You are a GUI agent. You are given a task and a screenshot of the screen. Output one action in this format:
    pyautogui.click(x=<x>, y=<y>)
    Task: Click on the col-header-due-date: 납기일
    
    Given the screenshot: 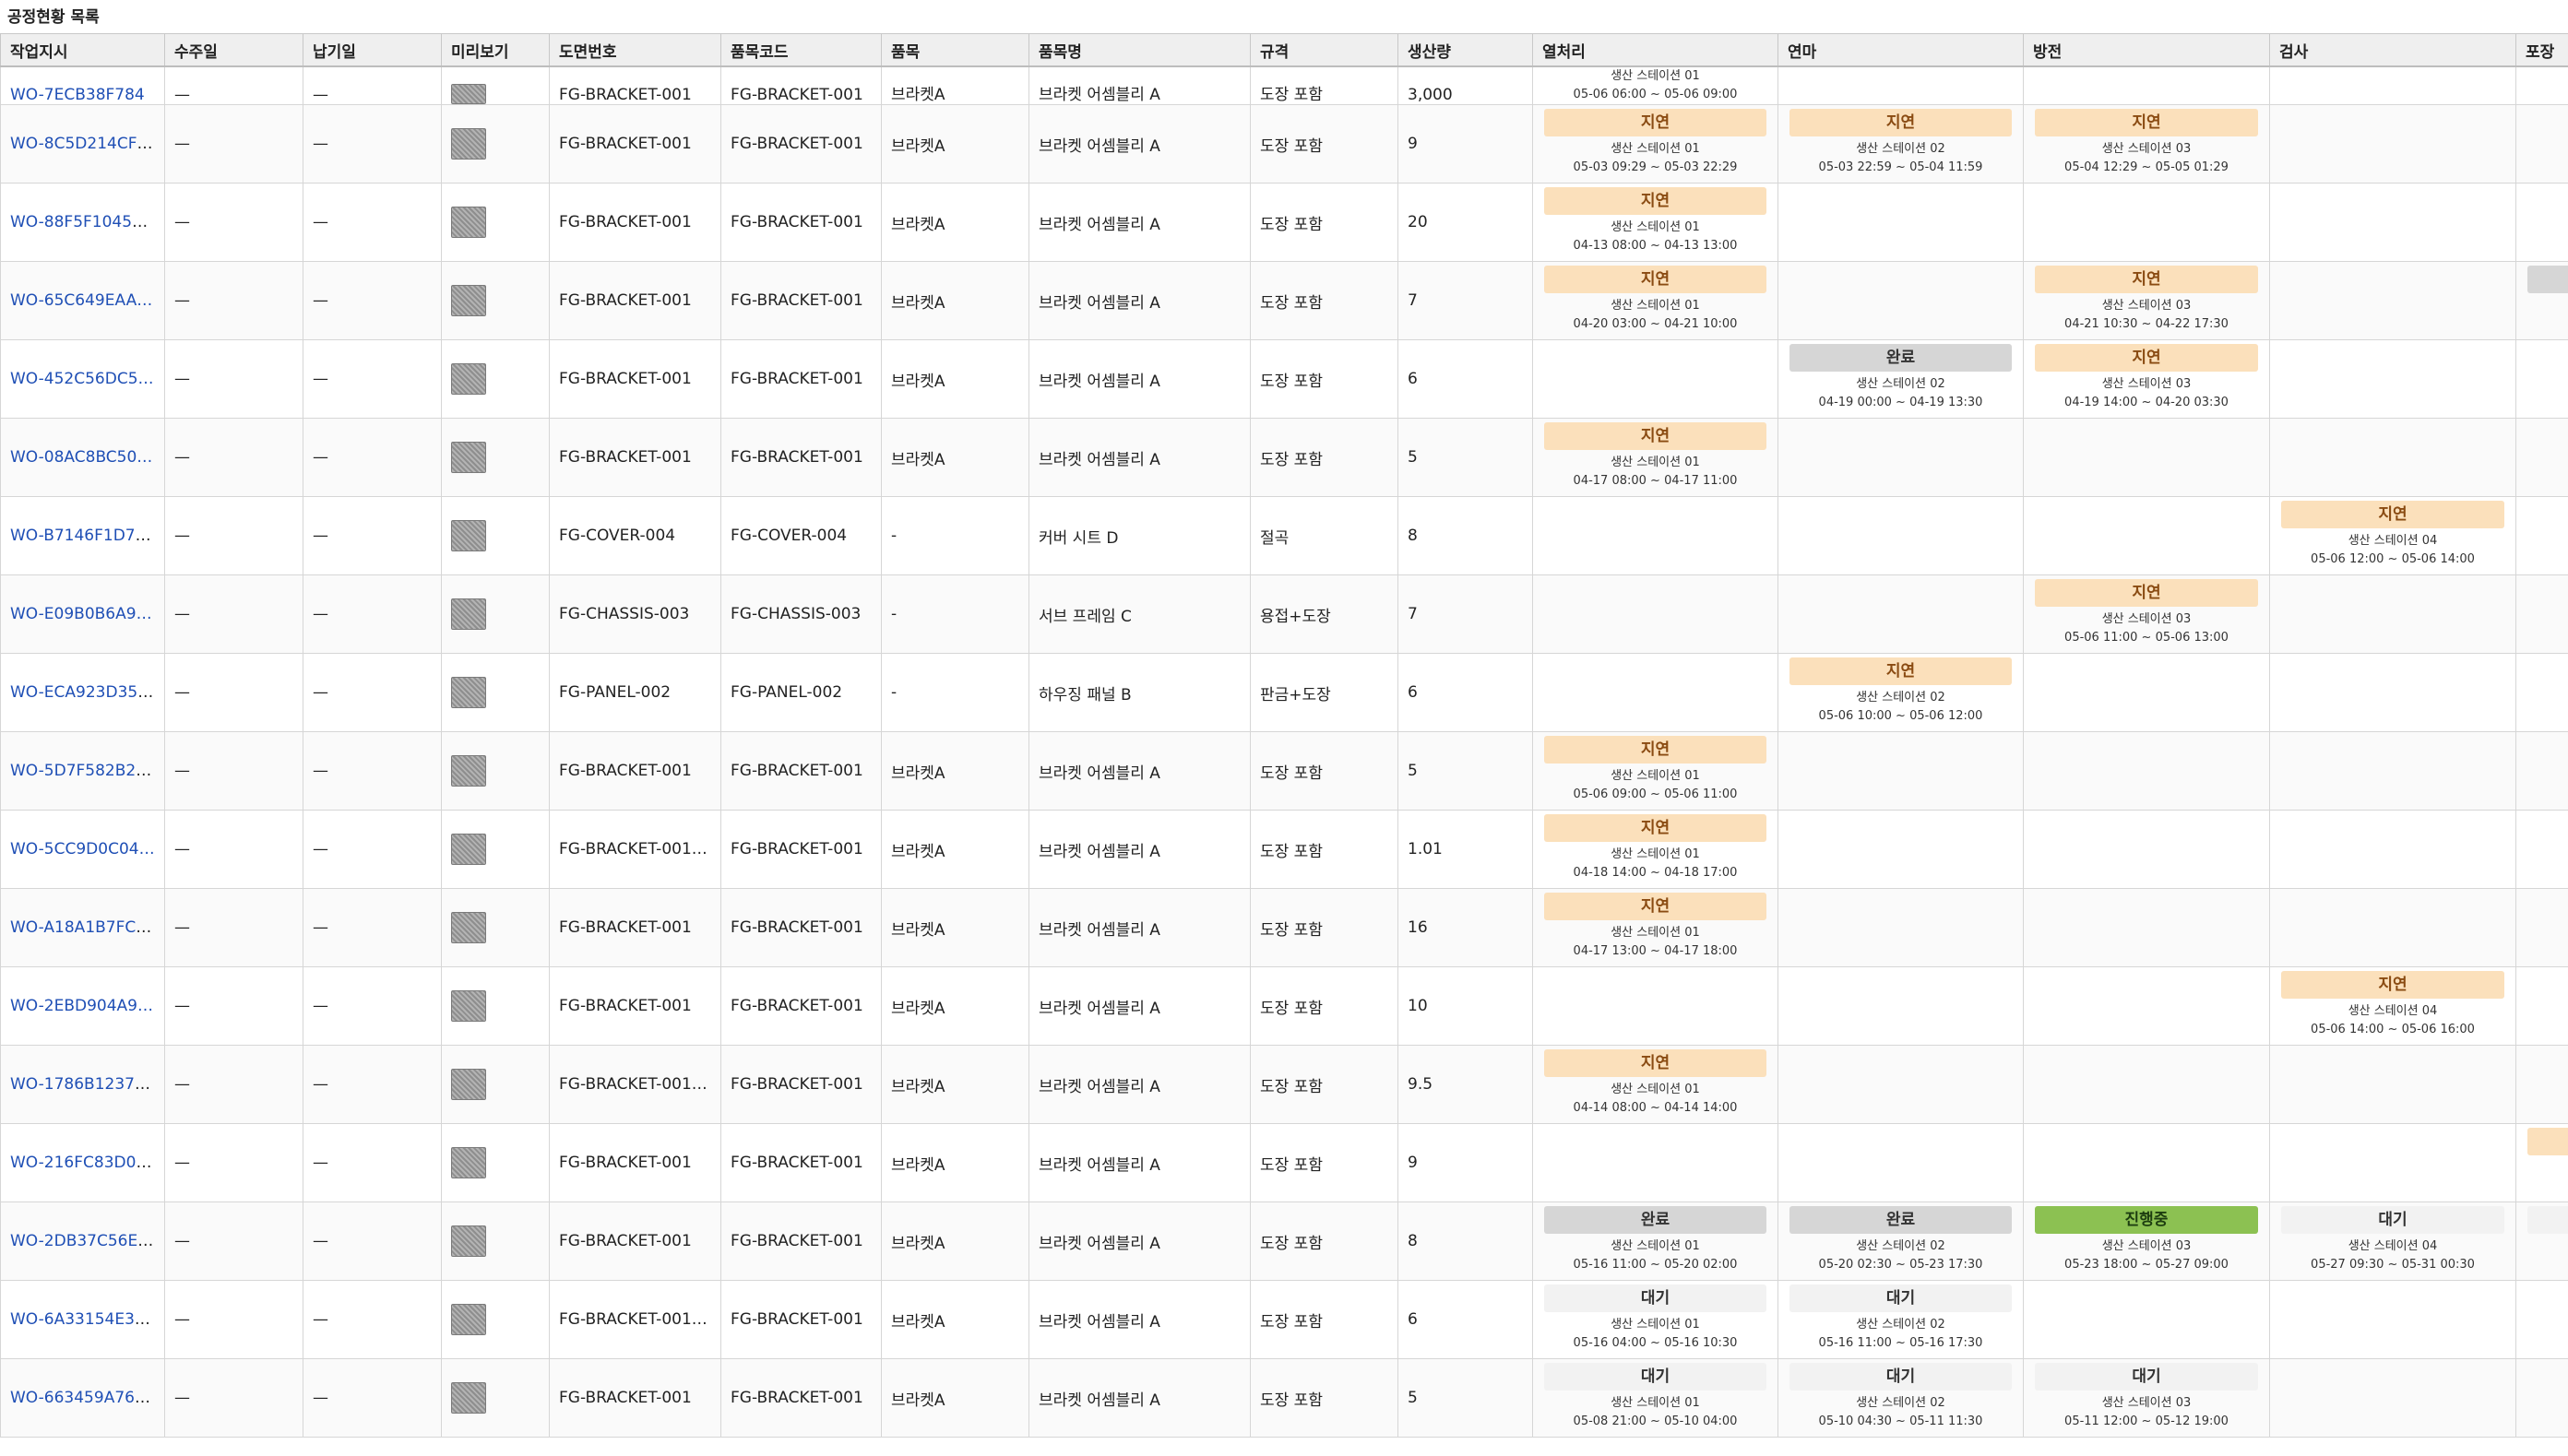 What is the action you would take?
    pyautogui.click(x=372, y=50)
    